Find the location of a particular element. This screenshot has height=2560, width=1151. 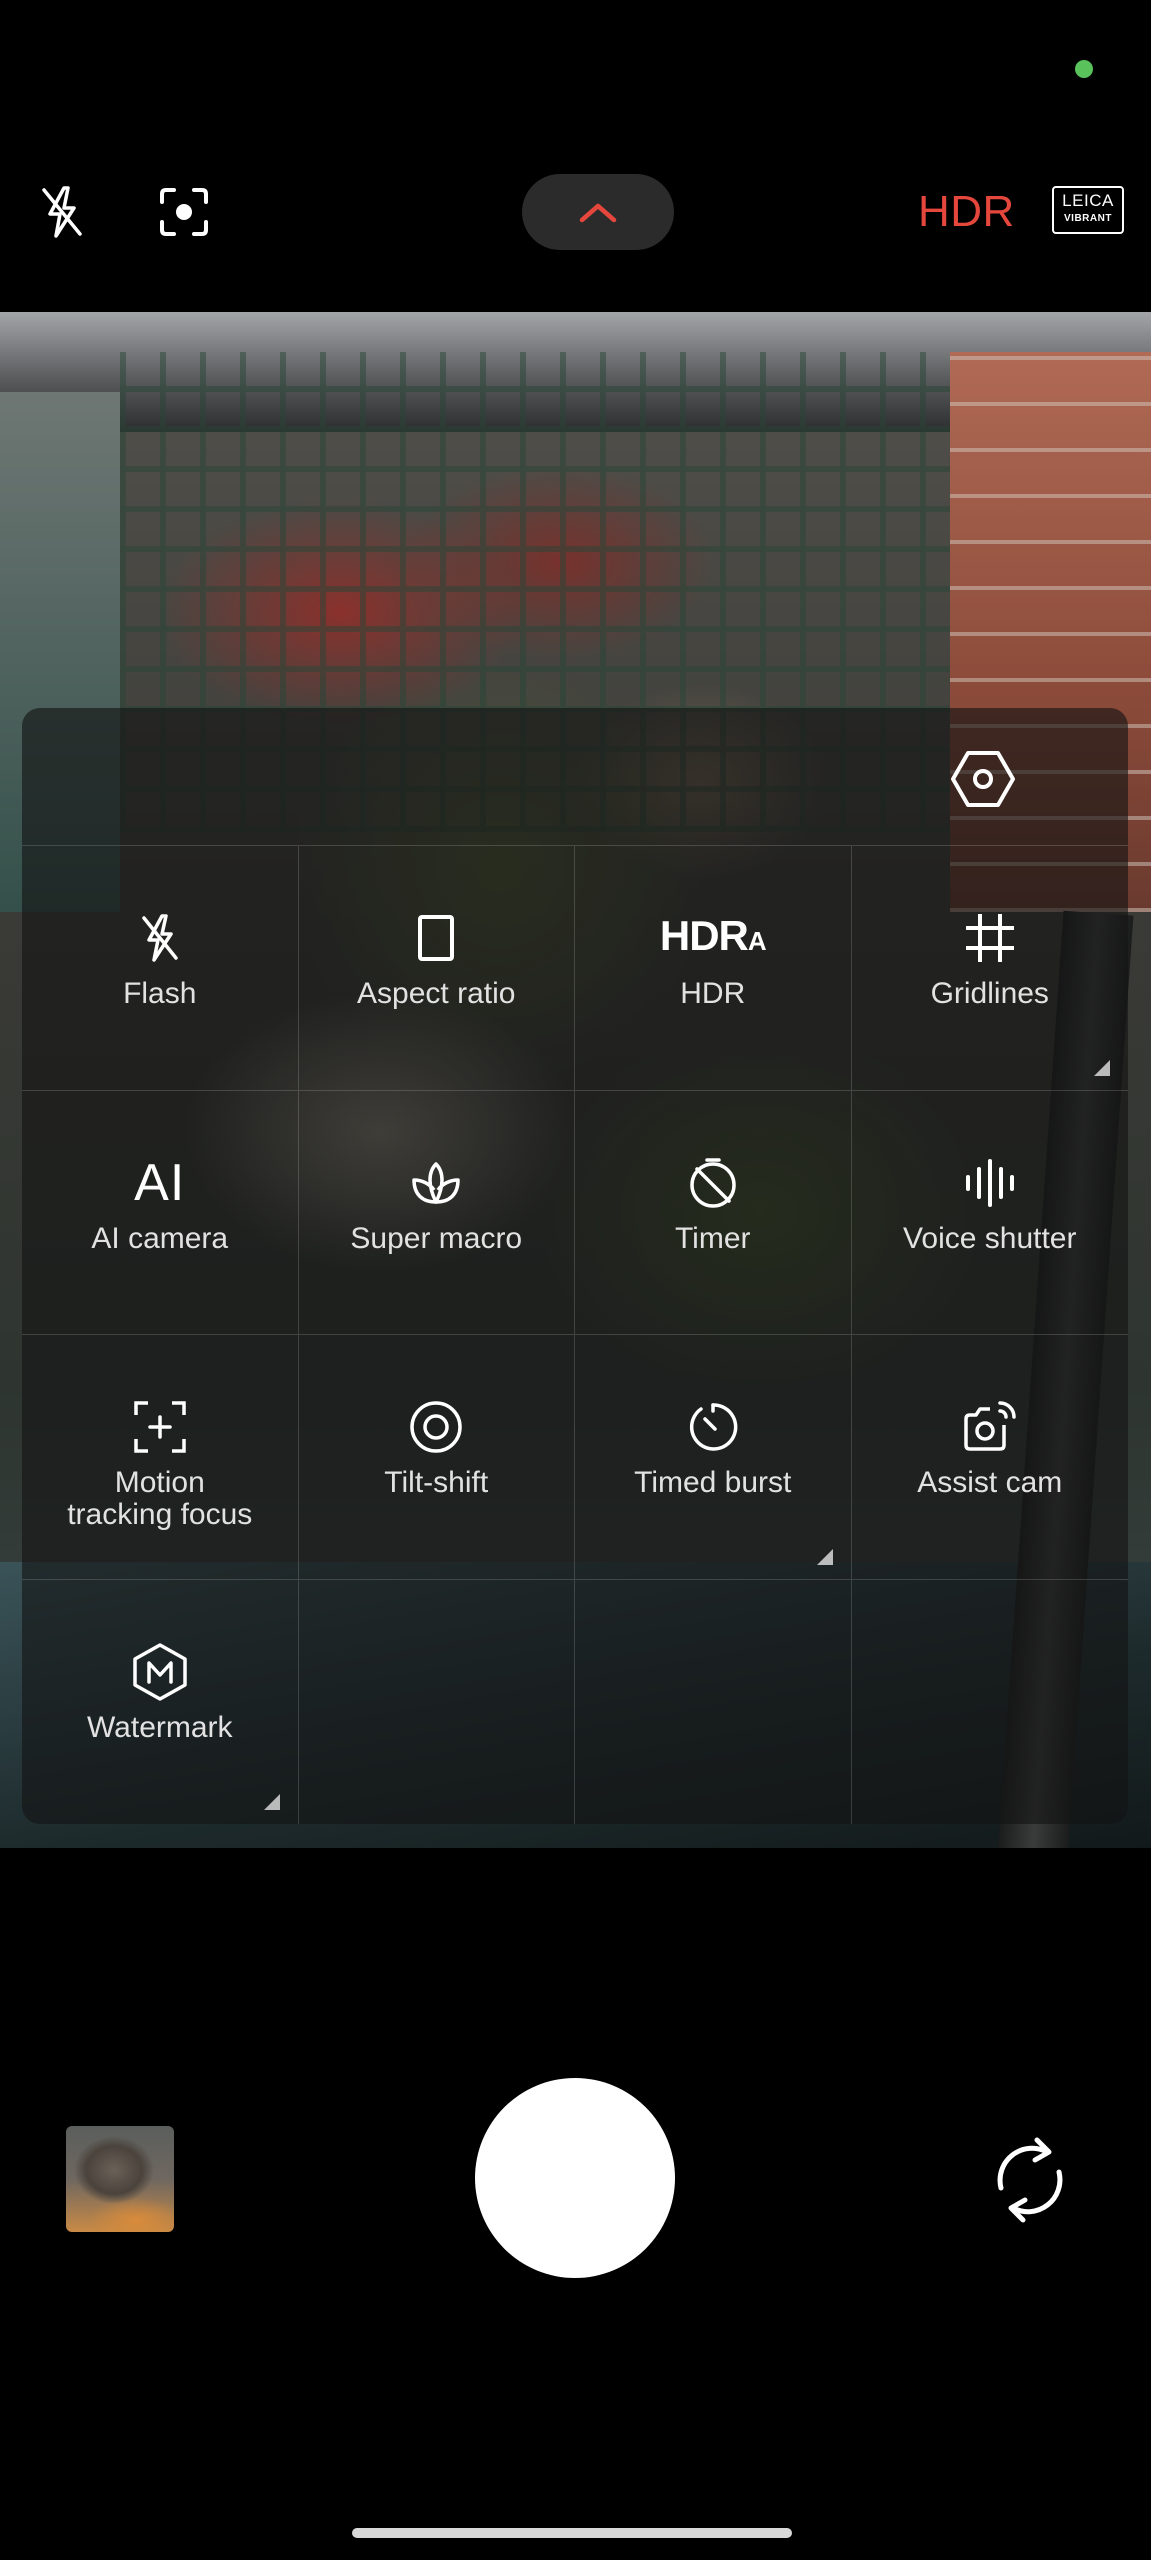

super-macro-icon is located at coordinates (436, 1183).